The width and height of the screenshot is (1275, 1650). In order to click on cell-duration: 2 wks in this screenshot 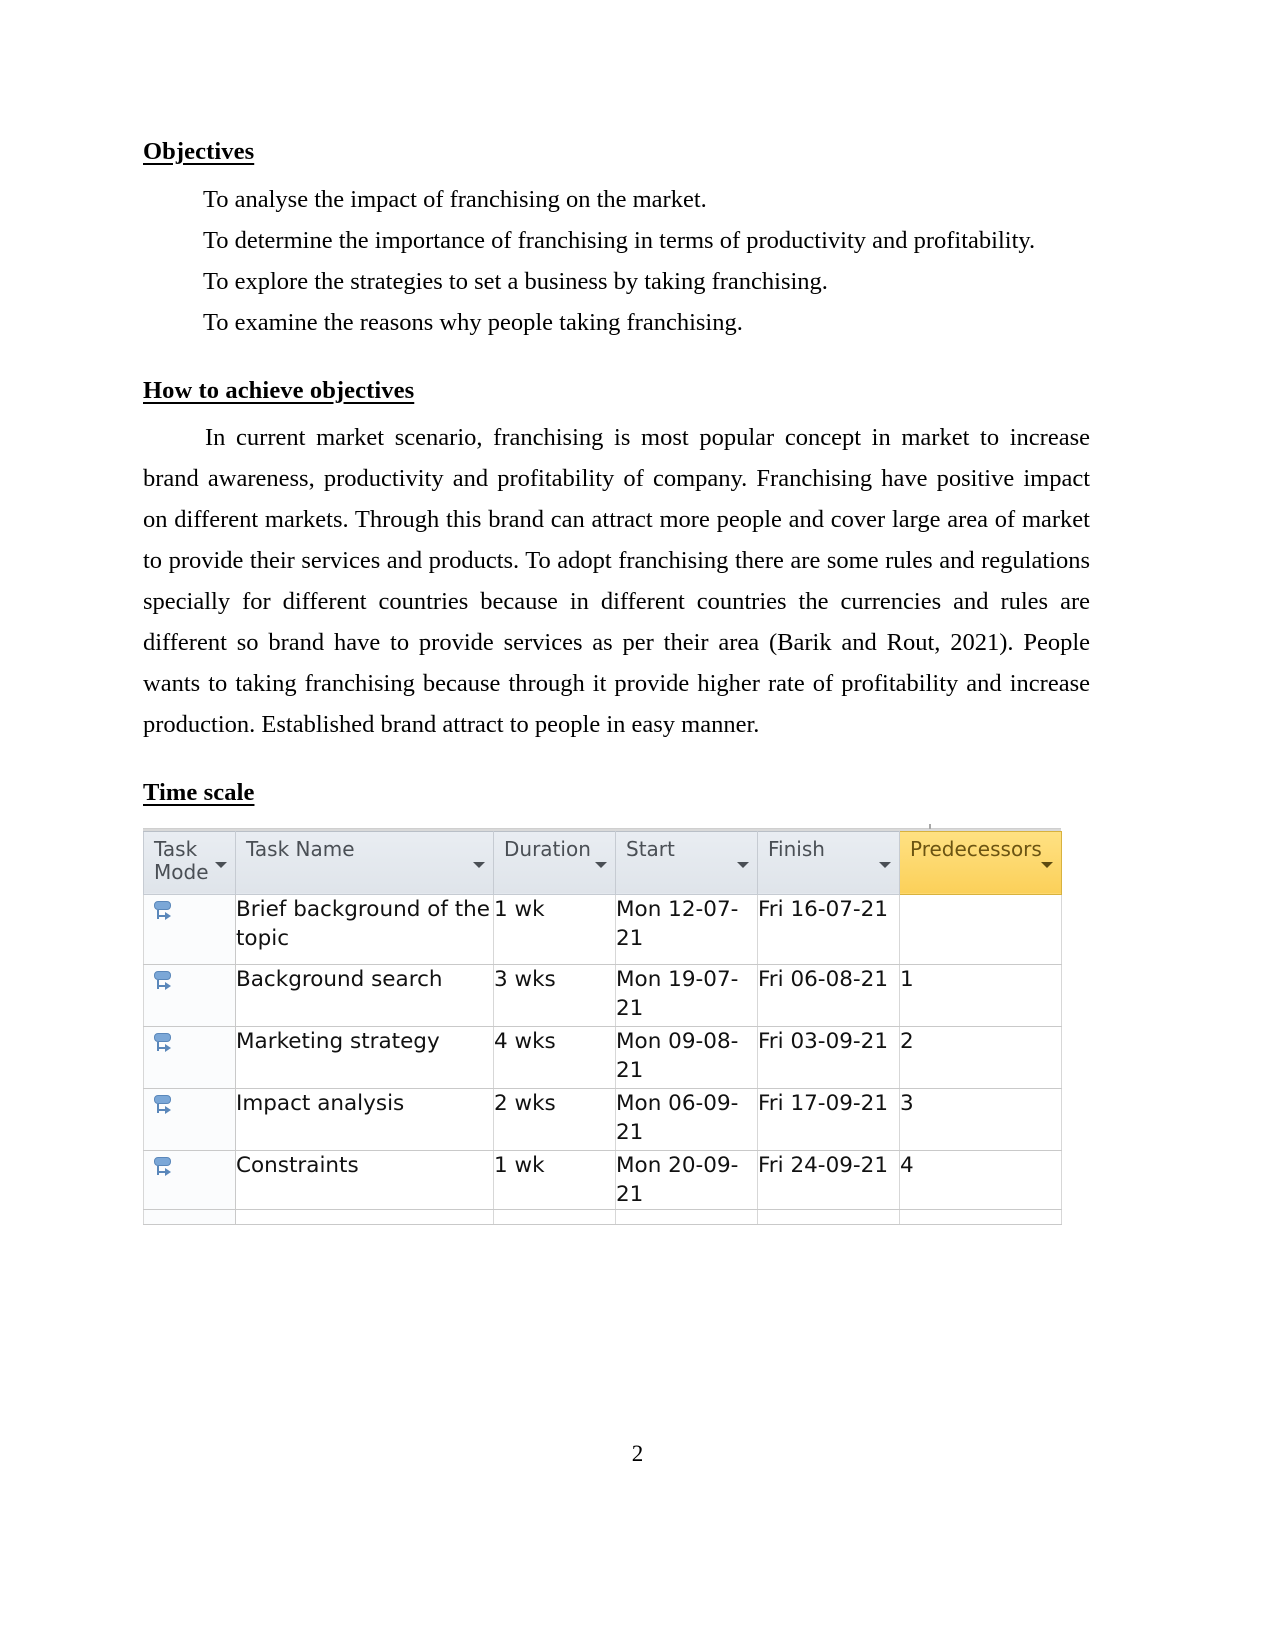, I will do `click(554, 1119)`.